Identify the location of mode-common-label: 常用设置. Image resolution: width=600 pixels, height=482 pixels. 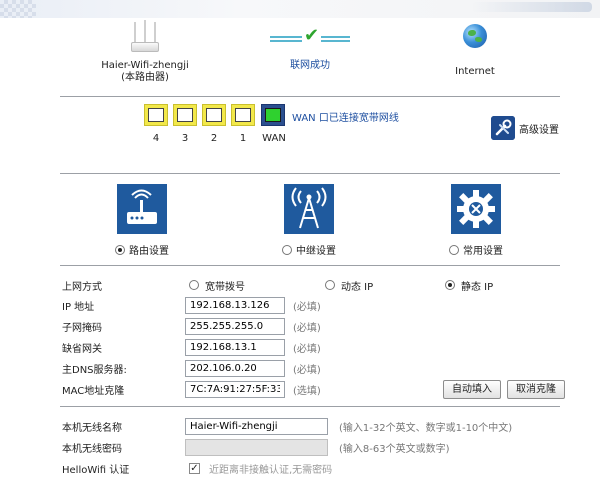
(483, 251).